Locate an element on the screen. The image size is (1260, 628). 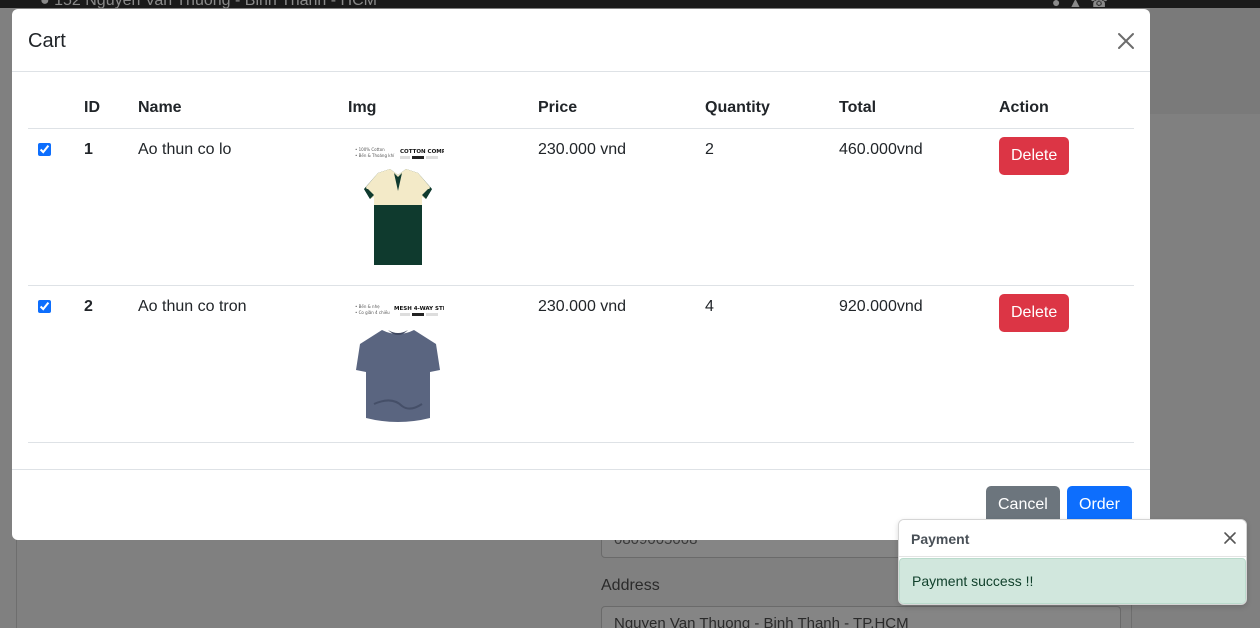
svg-text: • Bền & nhẹ is located at coordinates (367, 306).